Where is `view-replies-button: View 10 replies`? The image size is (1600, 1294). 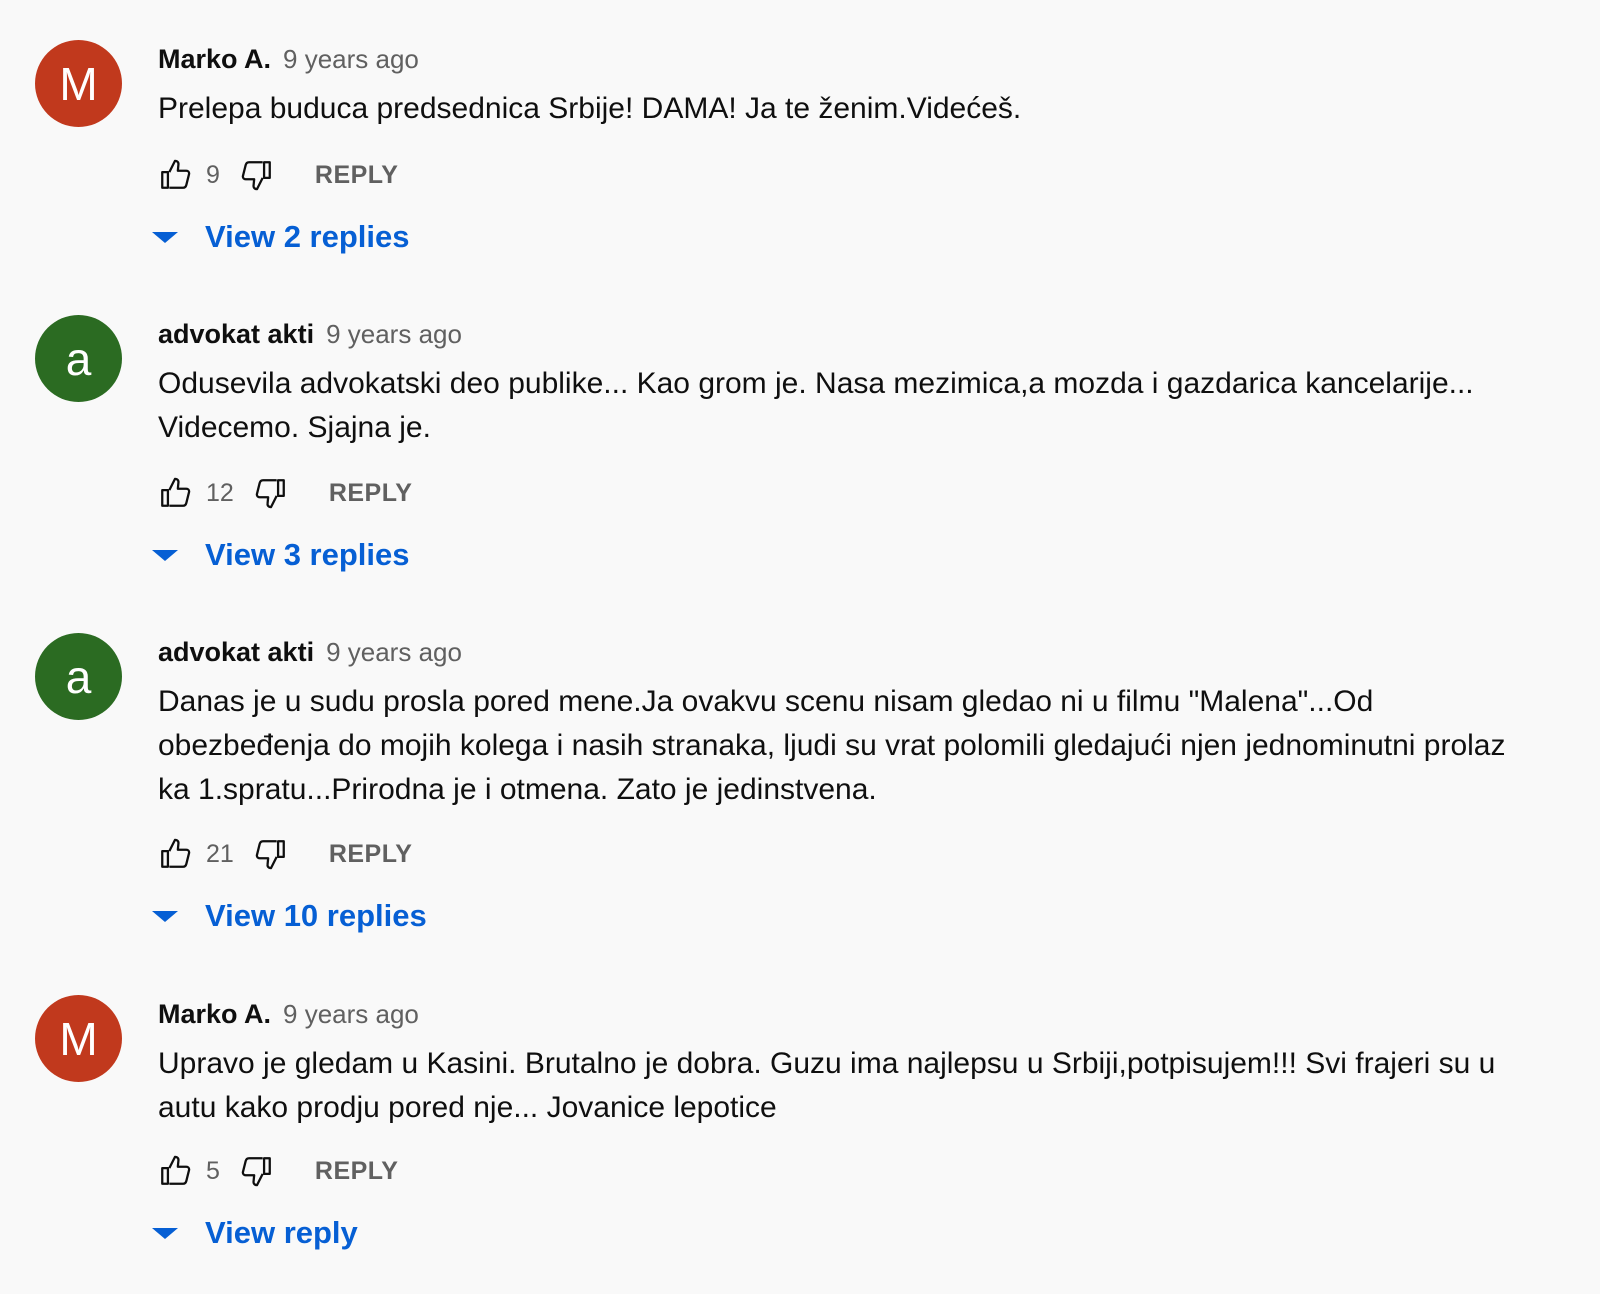
view-replies-button: View 10 replies is located at coordinates (288, 916).